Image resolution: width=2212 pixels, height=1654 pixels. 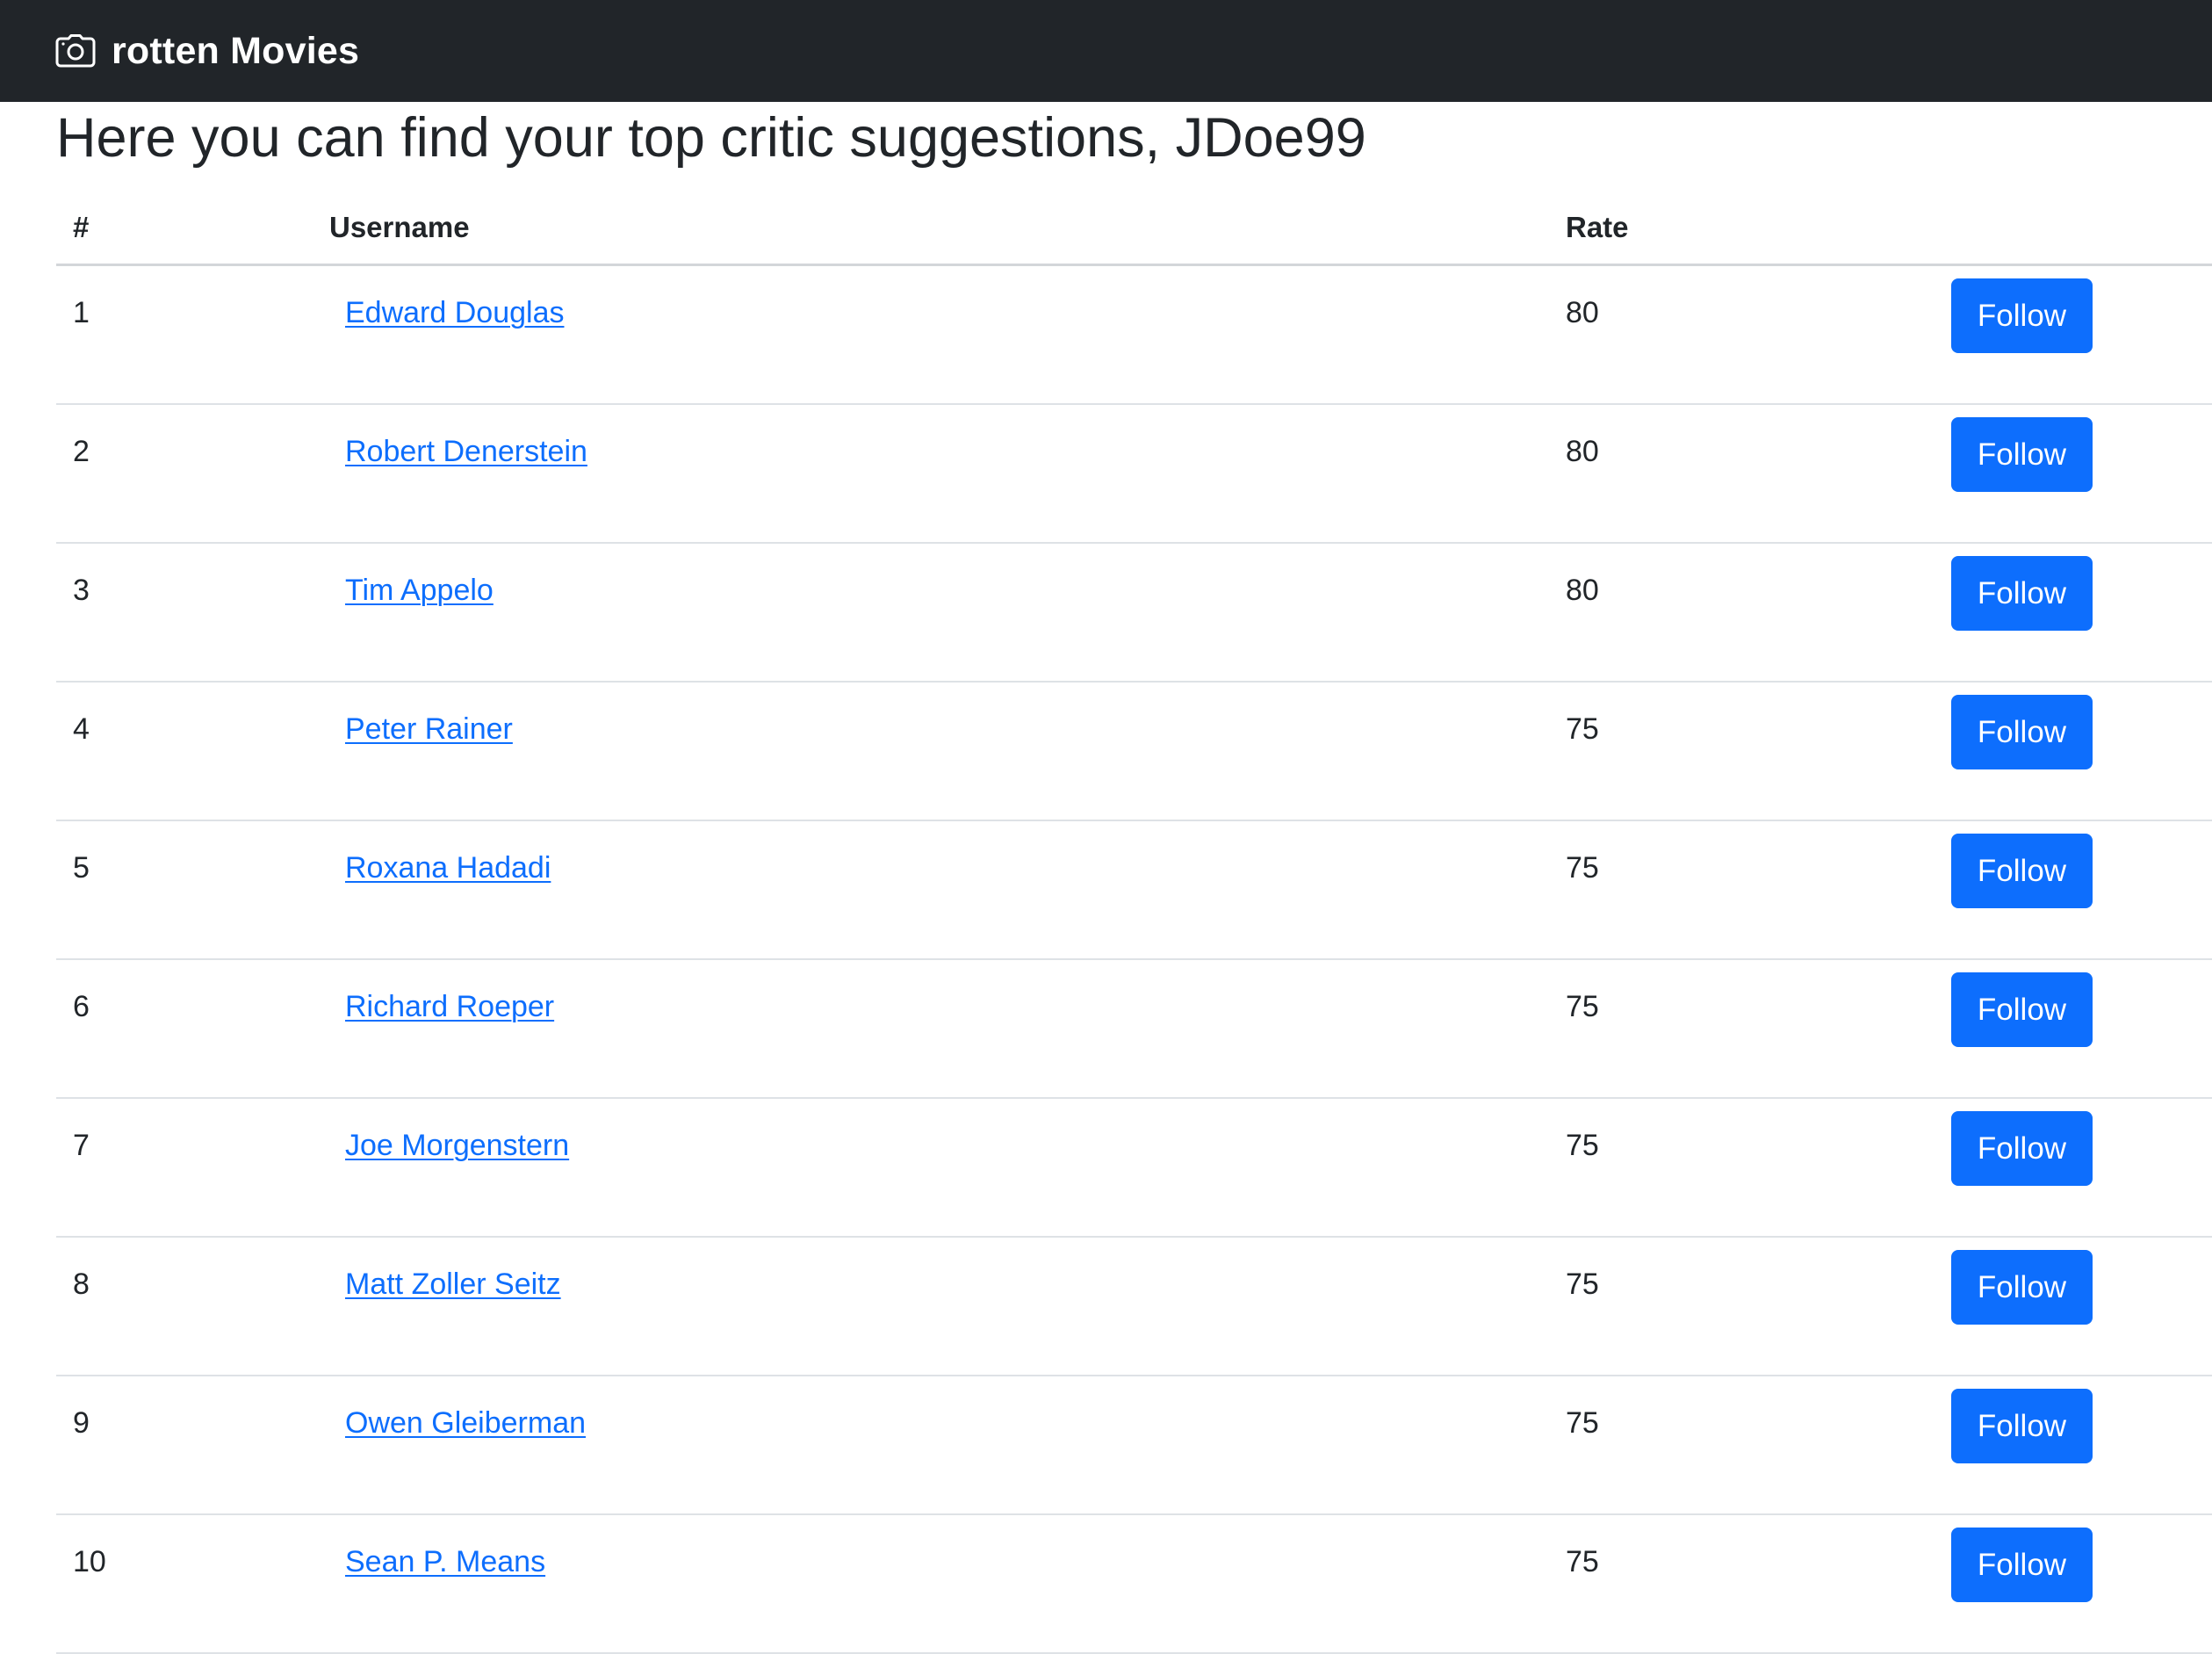 What do you see at coordinates (457, 1145) in the screenshot?
I see `critic-username-link: Joe Morgenstern` at bounding box center [457, 1145].